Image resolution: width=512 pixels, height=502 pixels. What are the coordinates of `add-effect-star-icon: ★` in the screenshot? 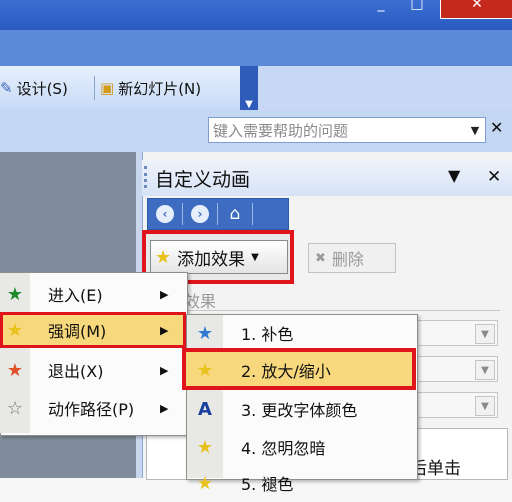 It's located at (163, 257).